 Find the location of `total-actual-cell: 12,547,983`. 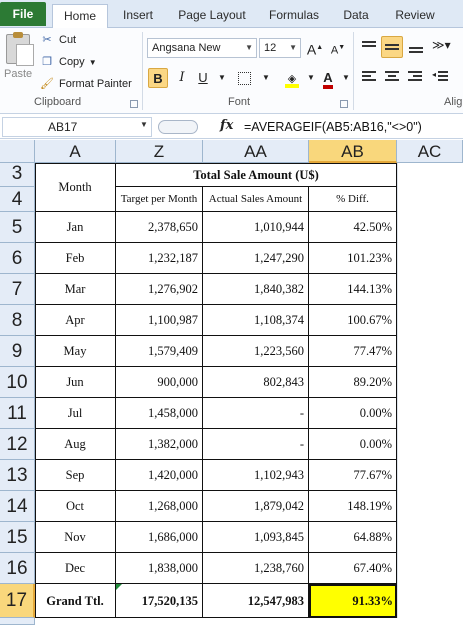

total-actual-cell: 12,547,983 is located at coordinates (256, 601).